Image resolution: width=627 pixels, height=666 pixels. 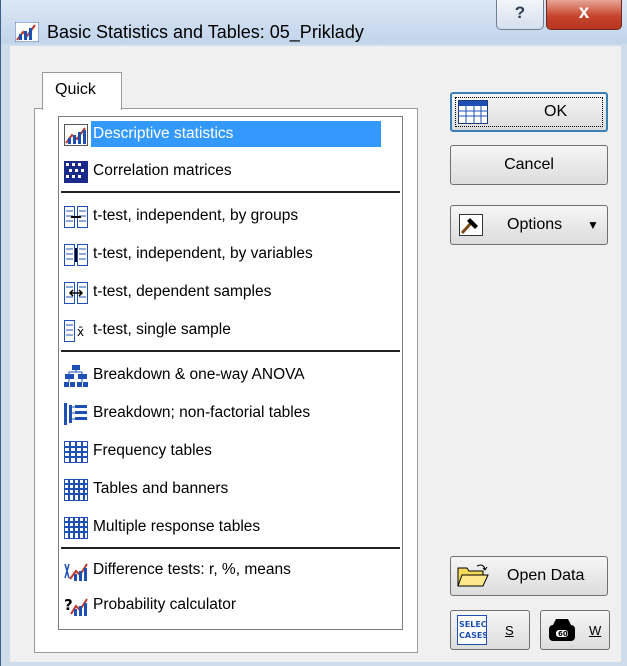 I want to click on probability-calculator-icon: ?, so click(x=76, y=606).